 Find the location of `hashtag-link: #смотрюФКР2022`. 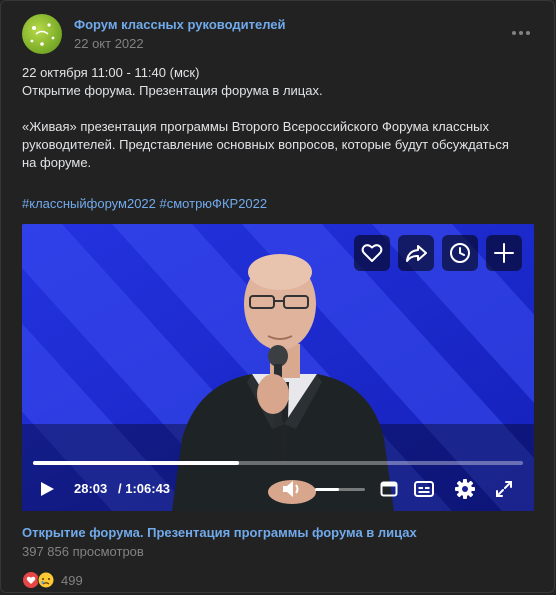

hashtag-link: #смотрюФКР2022 is located at coordinates (214, 203).